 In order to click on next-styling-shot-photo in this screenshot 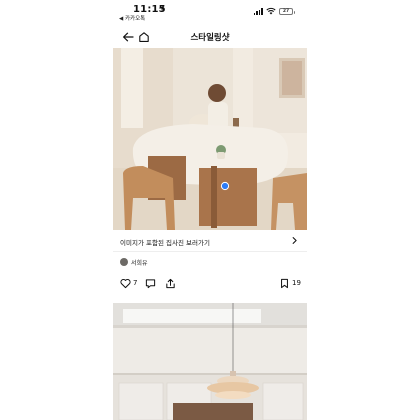, I will do `click(210, 361)`.